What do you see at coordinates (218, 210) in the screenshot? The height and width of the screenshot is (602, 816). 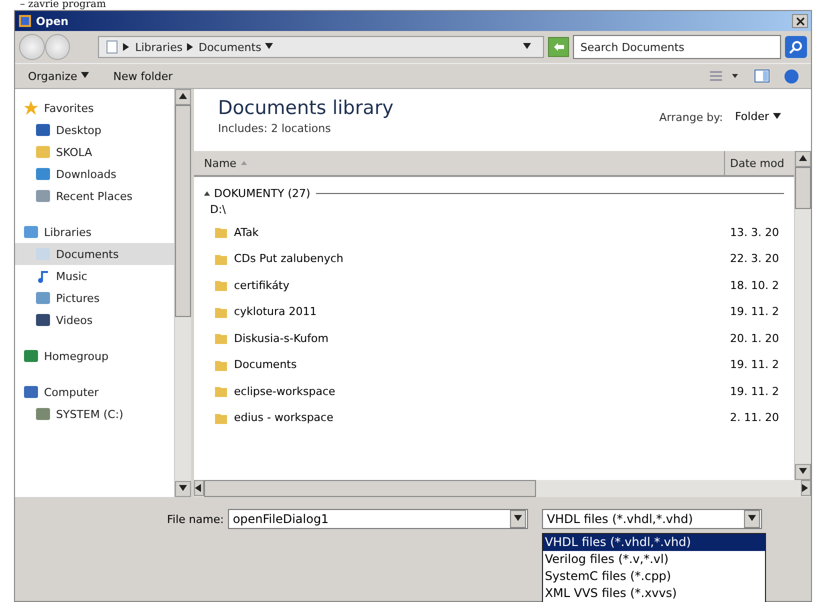 I see `group-path: D:\` at bounding box center [218, 210].